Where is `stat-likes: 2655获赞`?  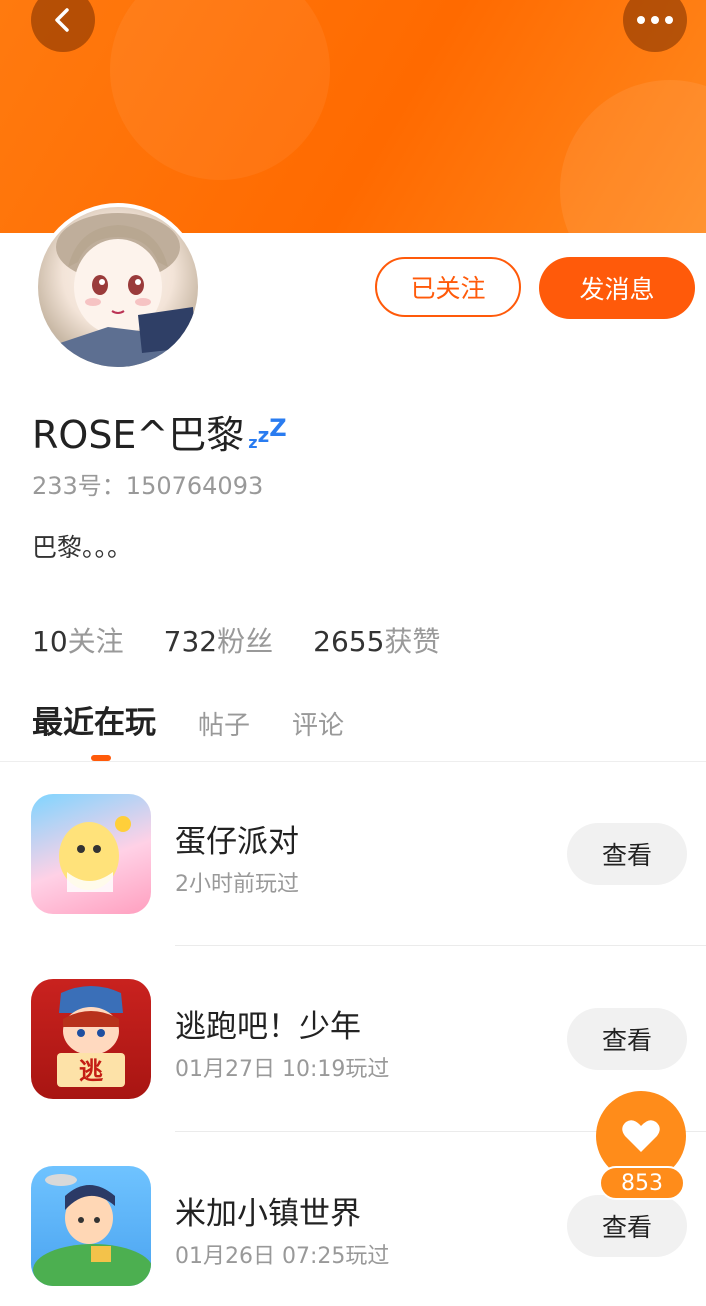 stat-likes: 2655获赞 is located at coordinates (376, 640).